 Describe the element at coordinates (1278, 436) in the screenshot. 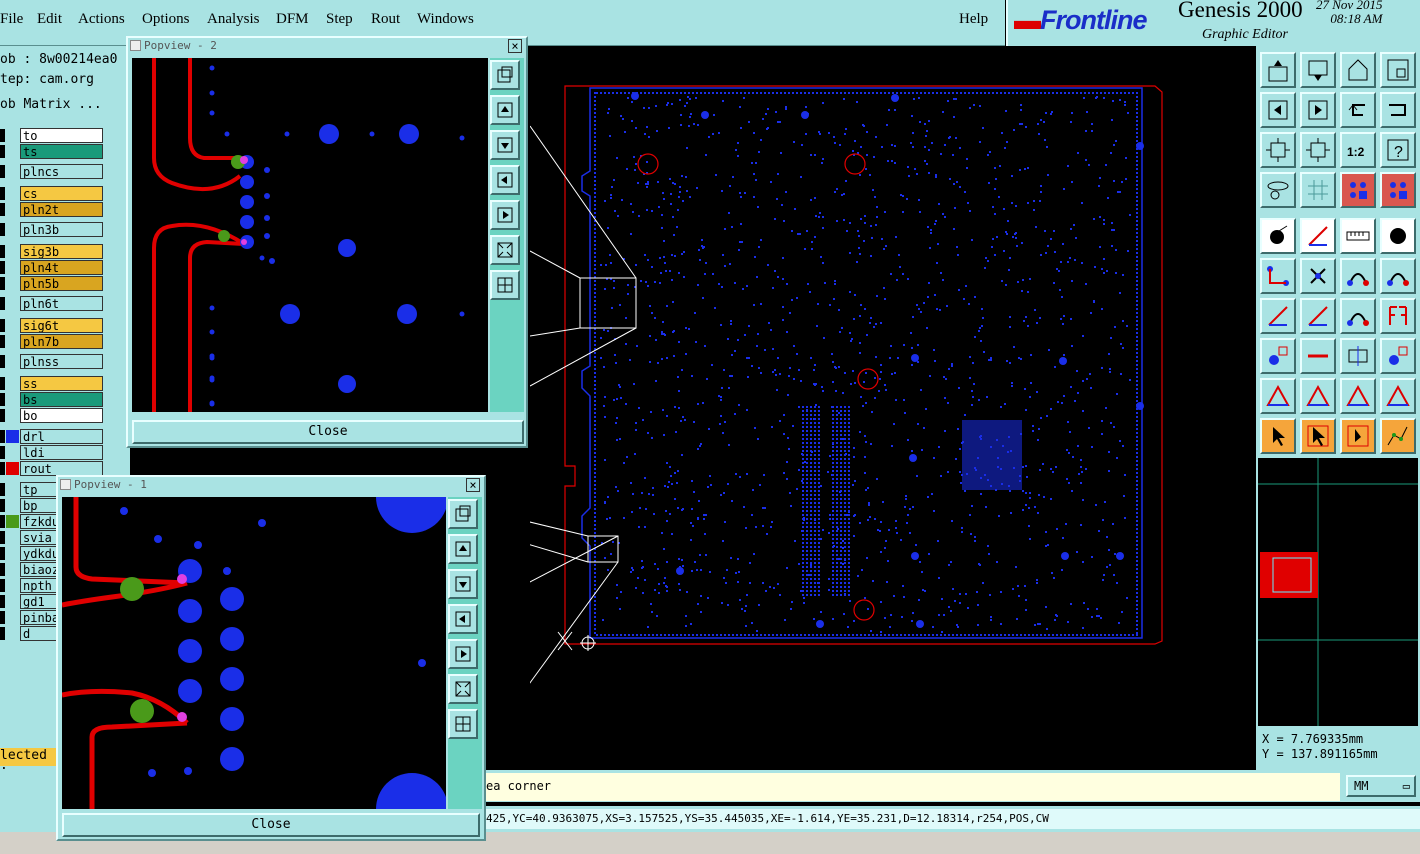

I see `pointer-button` at that location.